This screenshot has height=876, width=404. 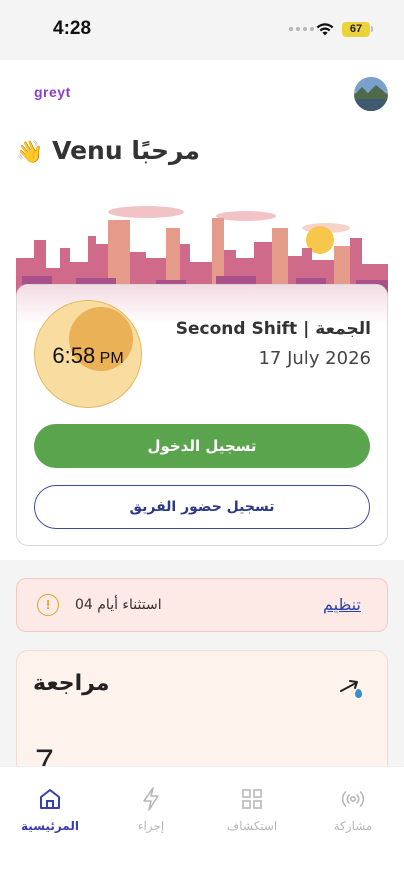 What do you see at coordinates (353, 826) in the screenshot?
I see `tab-share-label: مشاركة` at bounding box center [353, 826].